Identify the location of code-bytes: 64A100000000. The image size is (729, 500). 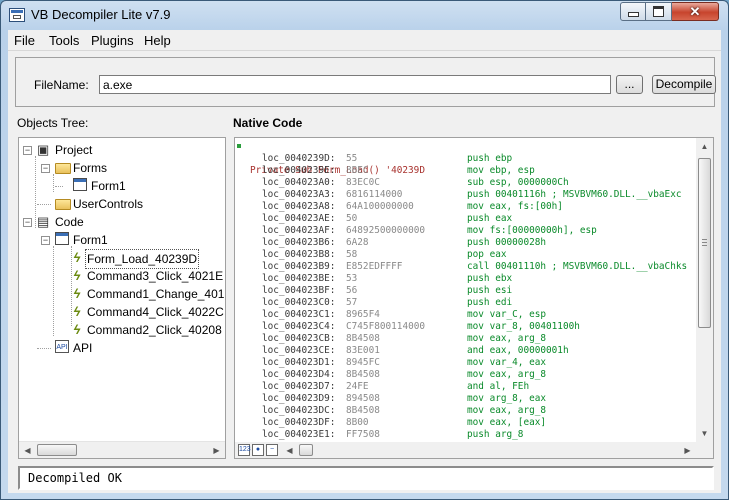
(380, 206).